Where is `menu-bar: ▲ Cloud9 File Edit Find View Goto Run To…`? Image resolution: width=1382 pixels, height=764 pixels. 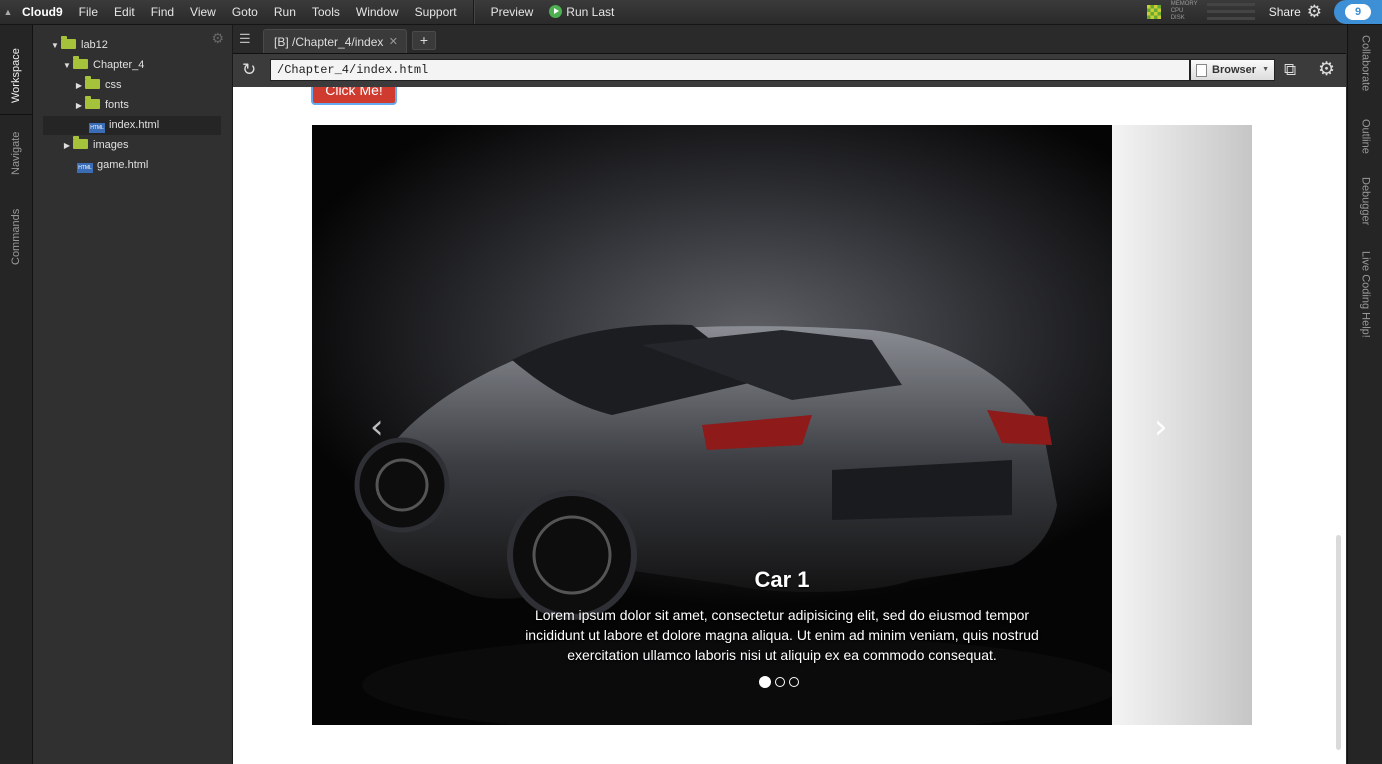
menu-bar: ▲ Cloud9 File Edit Find View Goto Run To… is located at coordinates (691, 12).